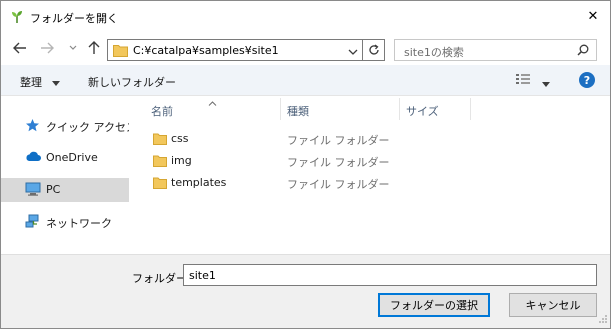 The height and width of the screenshot is (329, 611). I want to click on file-row: css ファイル フォルダー, so click(369, 139).